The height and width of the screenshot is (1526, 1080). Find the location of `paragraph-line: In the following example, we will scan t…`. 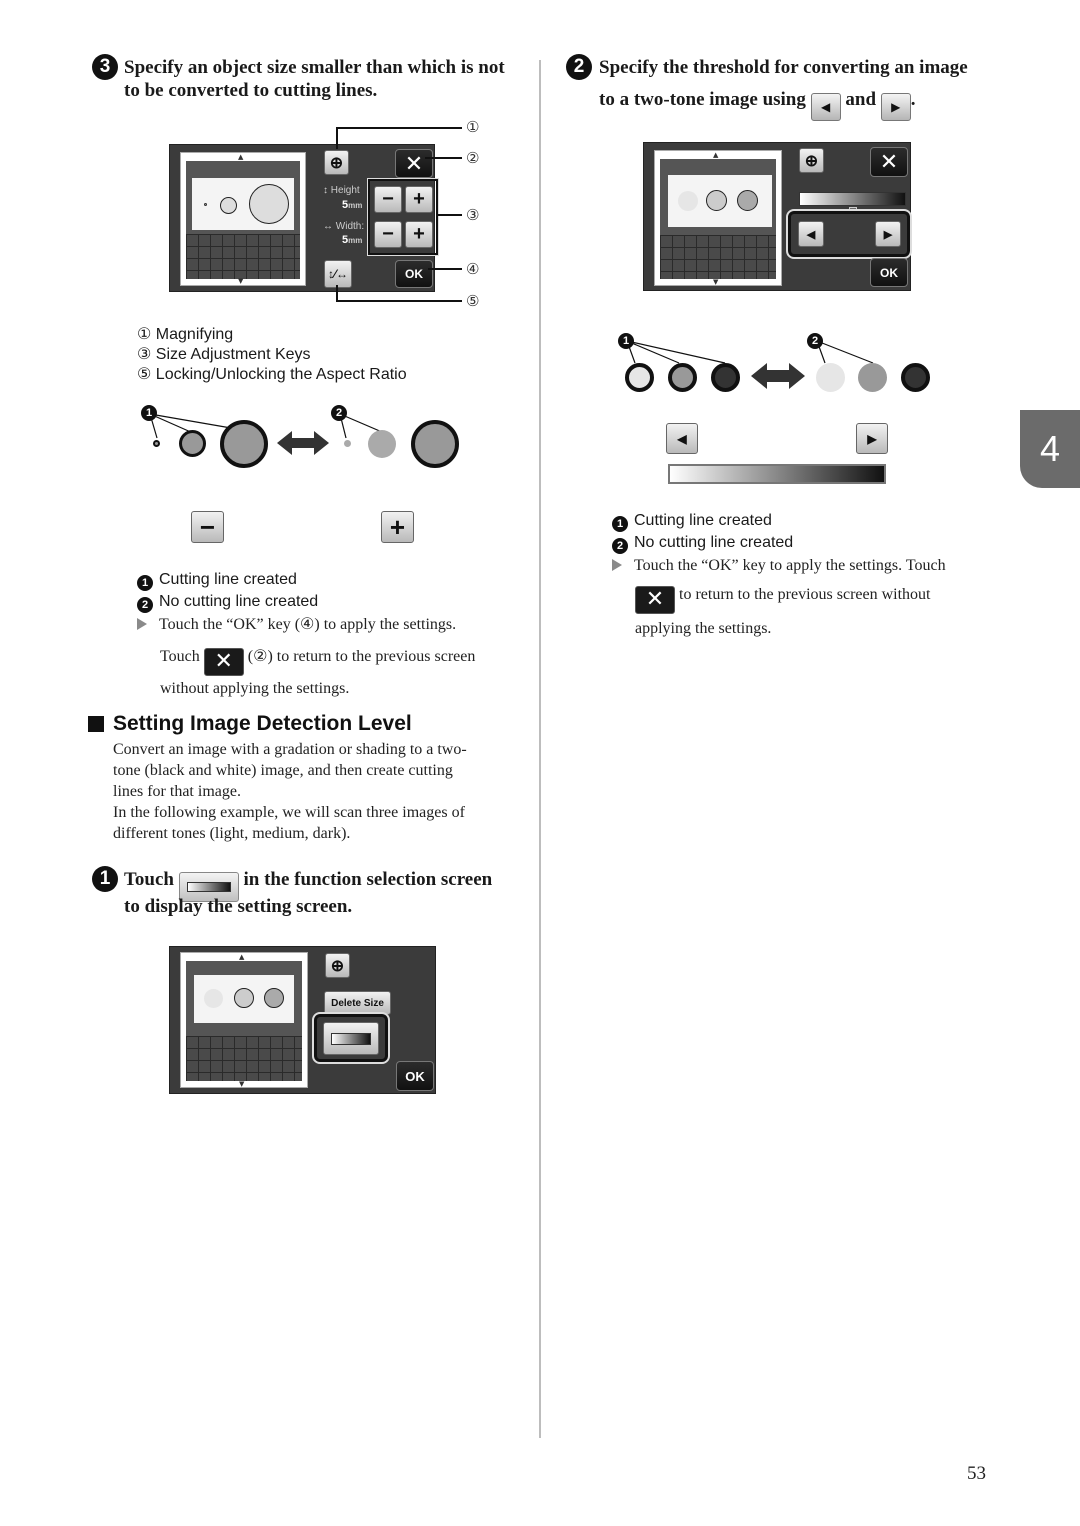

paragraph-line: In the following example, we will scan t… is located at coordinates (289, 812).